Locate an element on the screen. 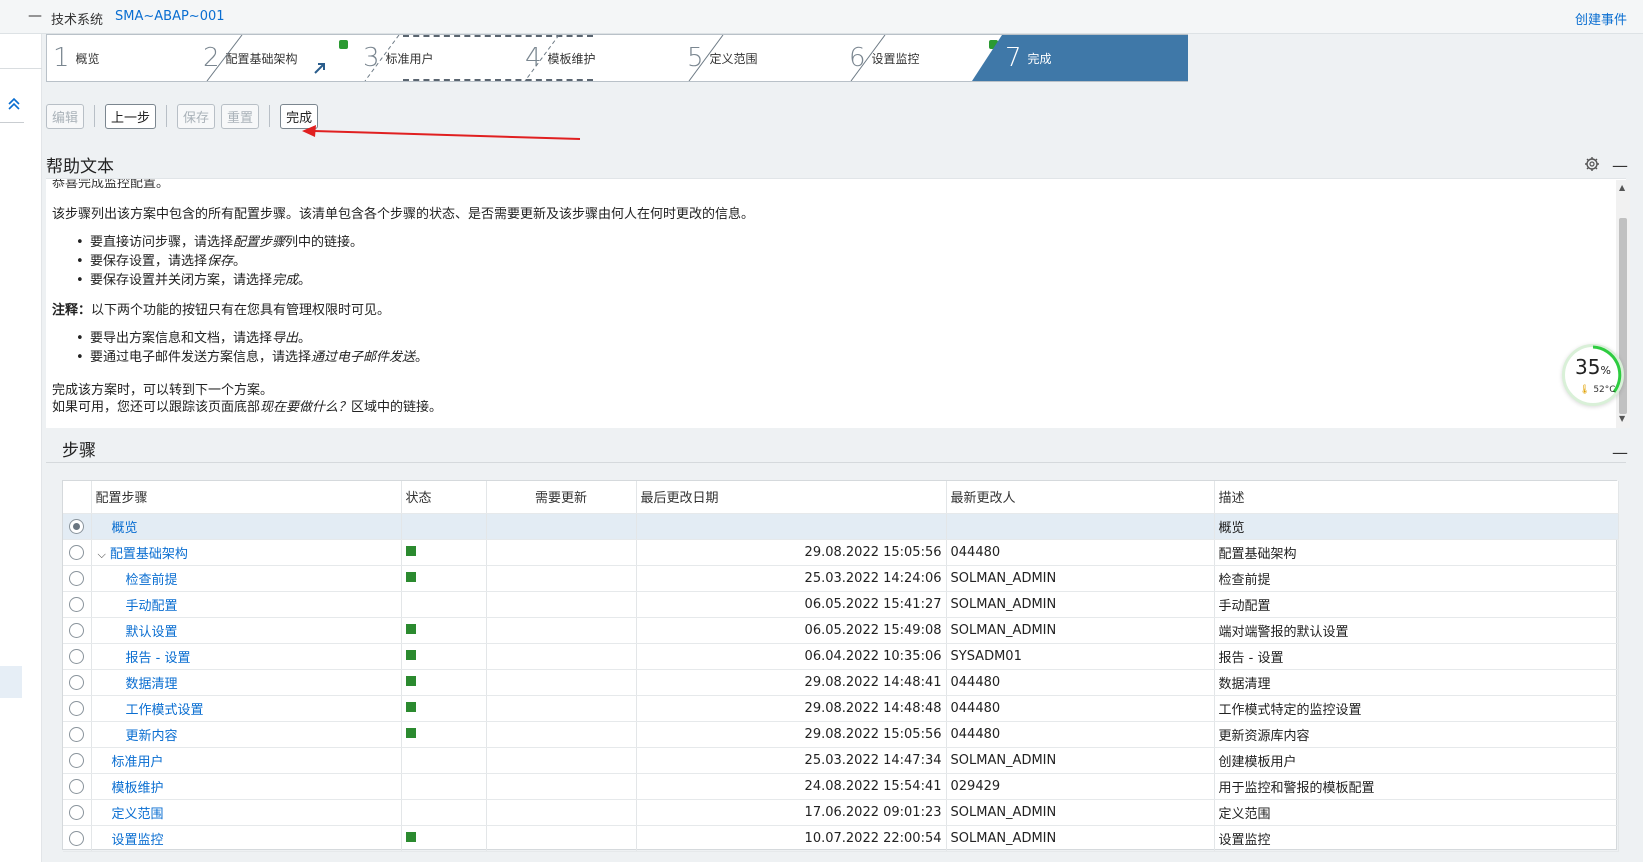 The width and height of the screenshot is (1643, 862). step-name-cell: 数据清理 is located at coordinates (246, 682).